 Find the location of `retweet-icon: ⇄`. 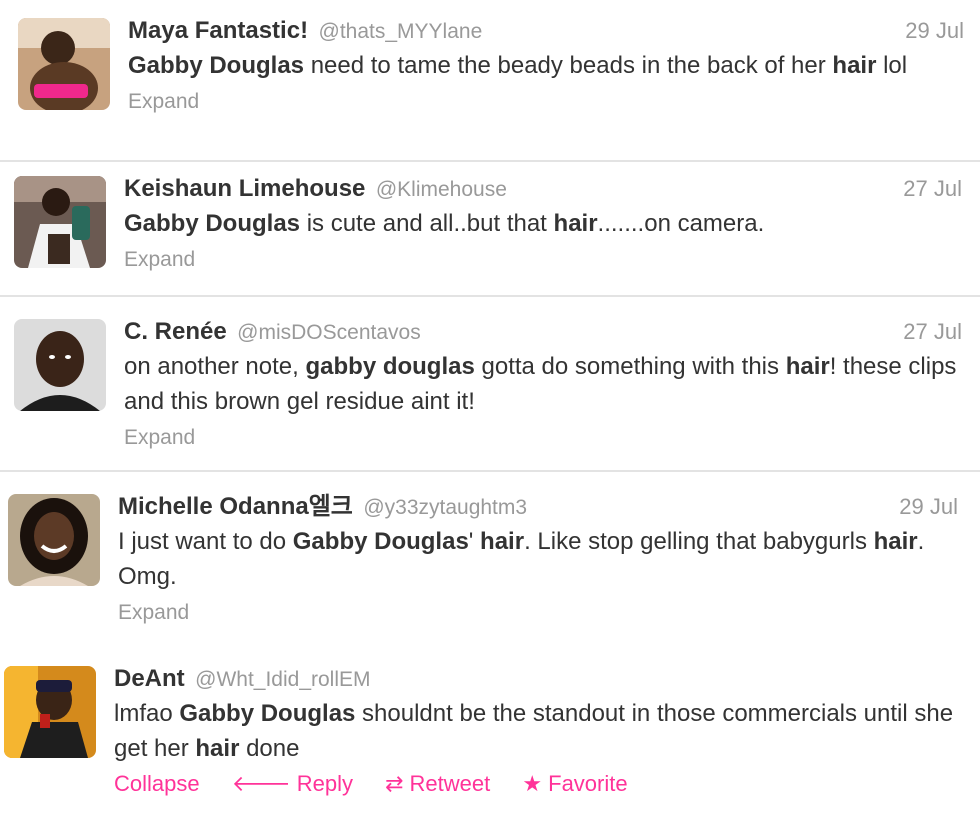

retweet-icon: ⇄ is located at coordinates (394, 783).